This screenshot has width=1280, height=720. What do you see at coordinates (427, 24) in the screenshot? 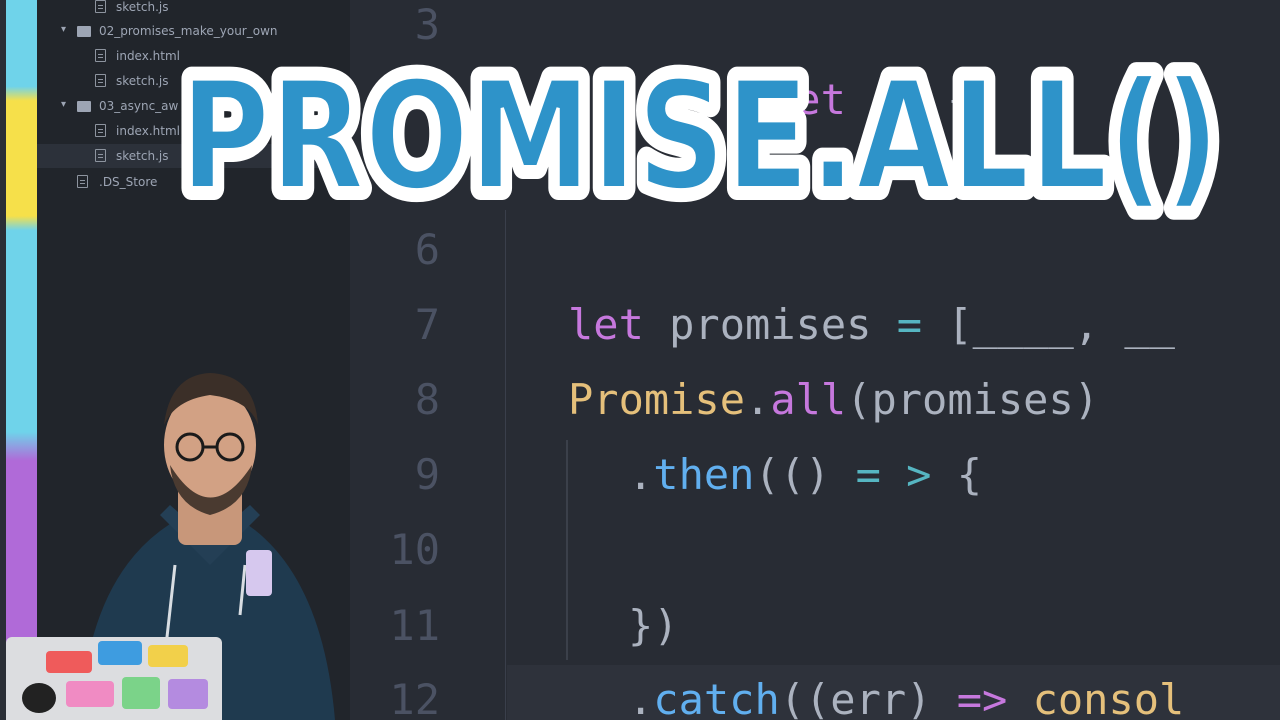
I see `line-number: 3` at bounding box center [427, 24].